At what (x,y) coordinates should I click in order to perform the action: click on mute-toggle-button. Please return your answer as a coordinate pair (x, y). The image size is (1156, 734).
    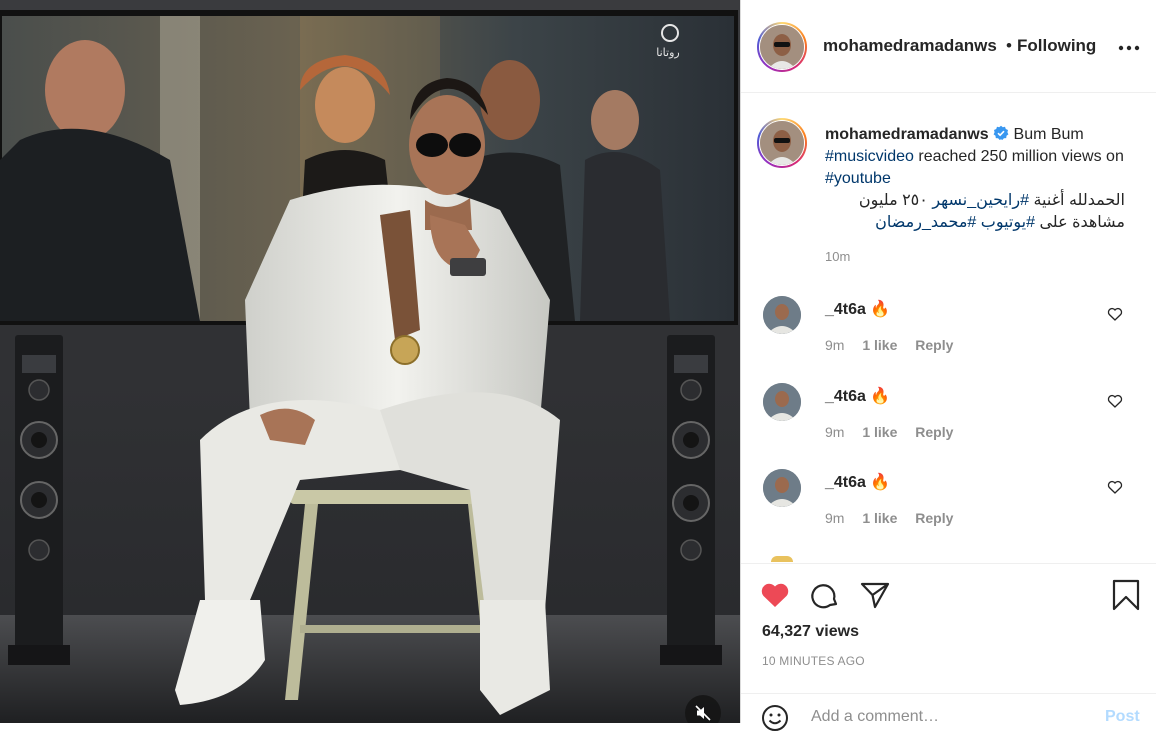
    Looking at the image, I should click on (703, 709).